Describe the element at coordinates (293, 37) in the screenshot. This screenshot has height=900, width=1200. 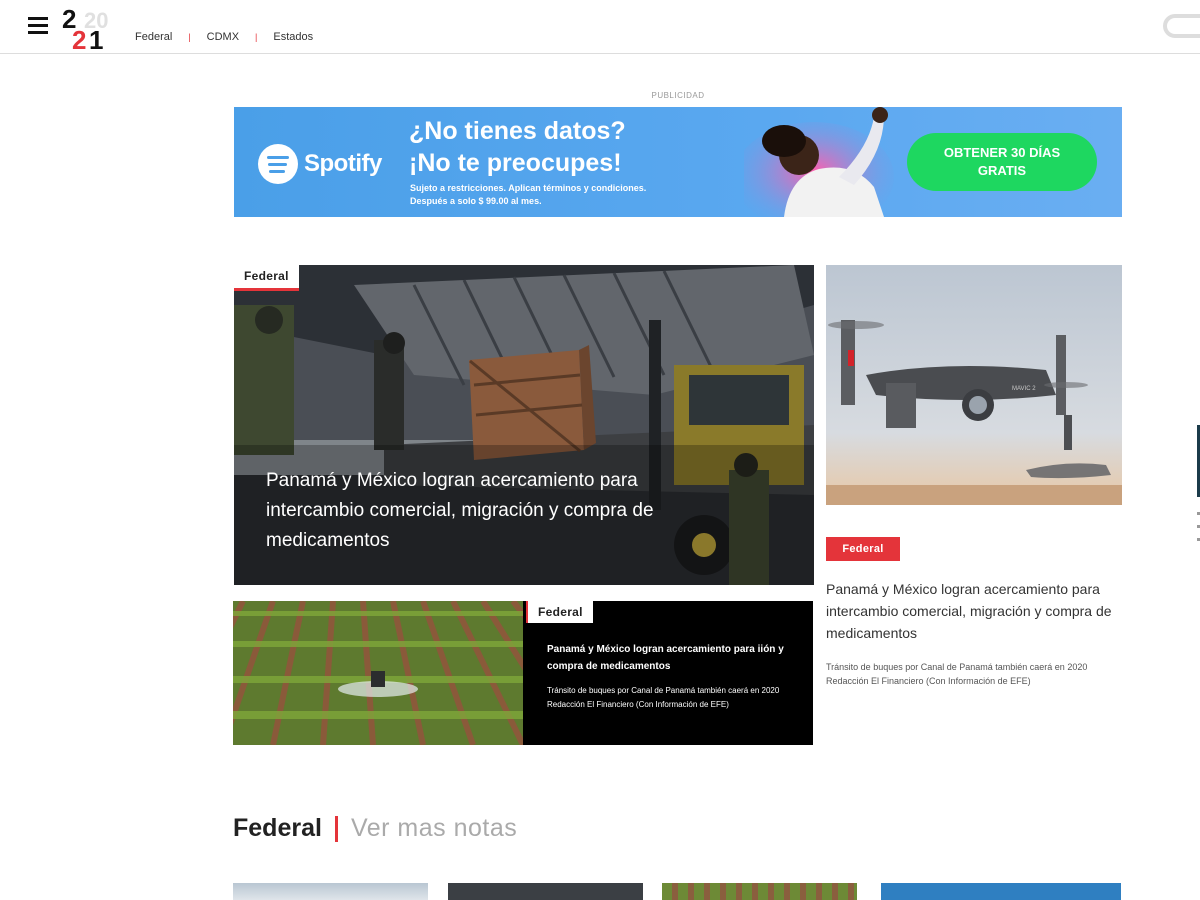
I see `nav-item-estados: Estados` at that location.